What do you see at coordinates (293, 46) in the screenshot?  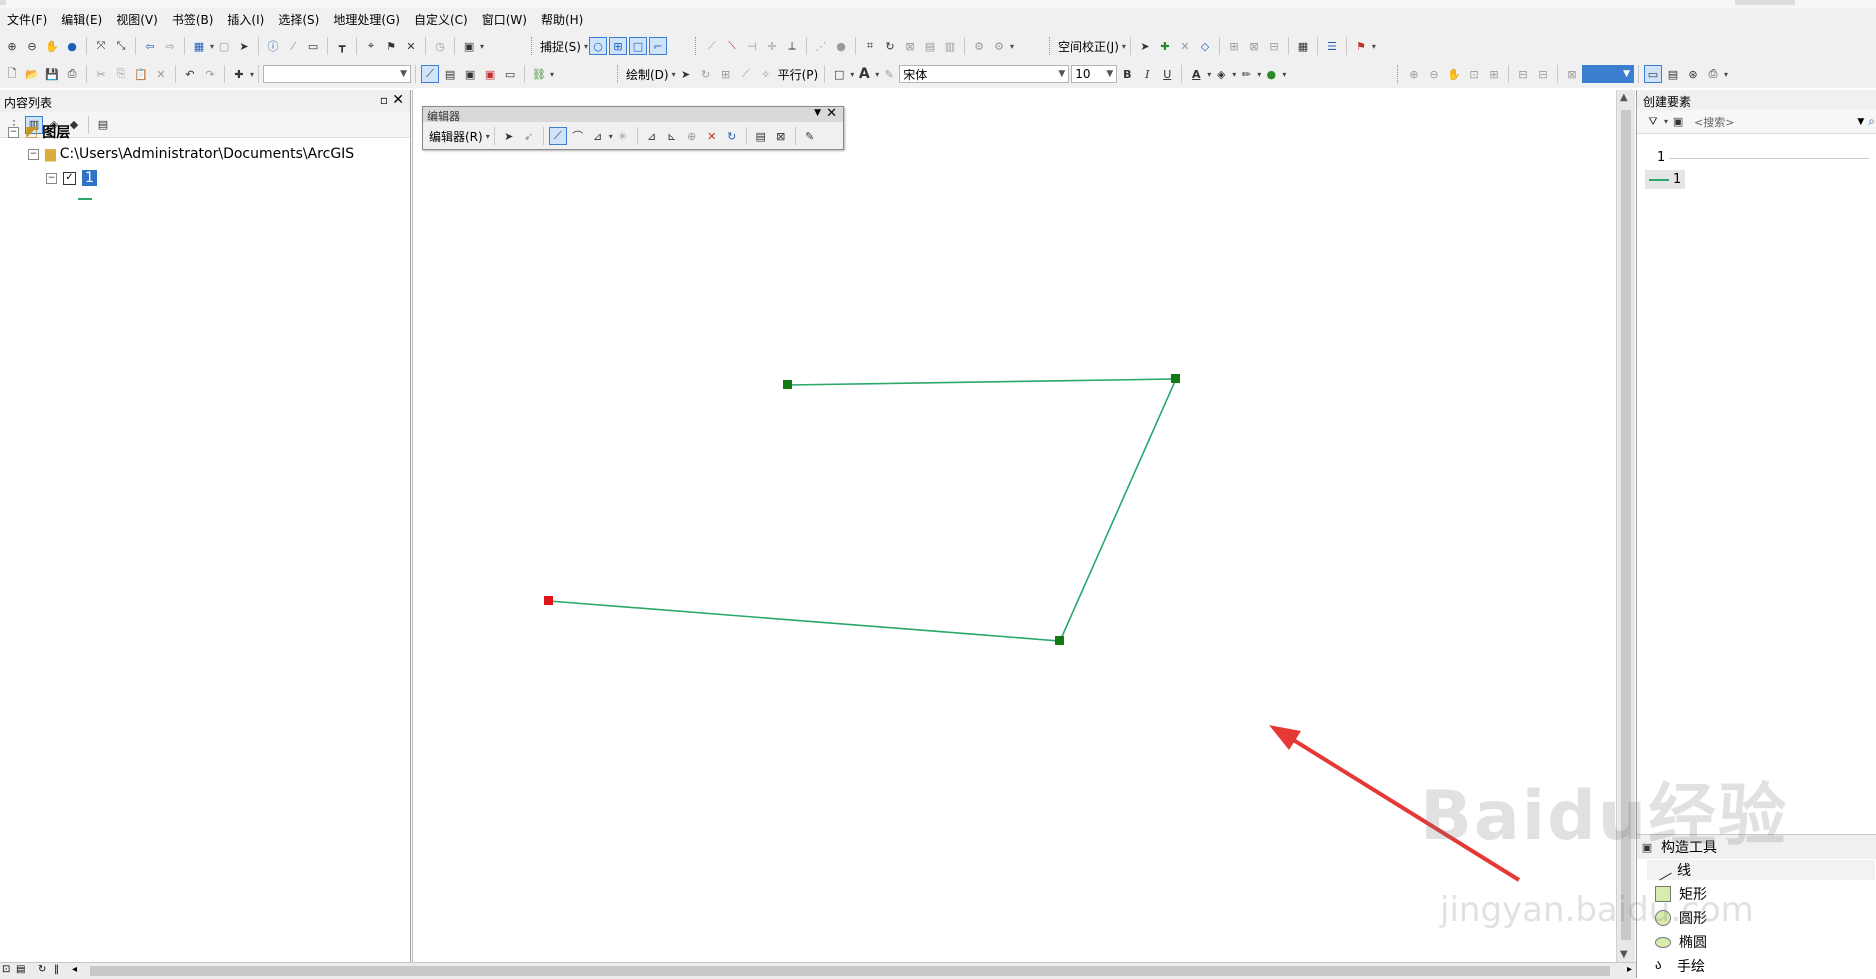 I see `hyperlink-icon: ⁄` at bounding box center [293, 46].